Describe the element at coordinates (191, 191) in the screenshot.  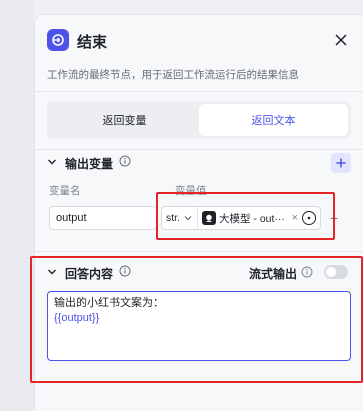
I see `column-label-value: 变量值` at that location.